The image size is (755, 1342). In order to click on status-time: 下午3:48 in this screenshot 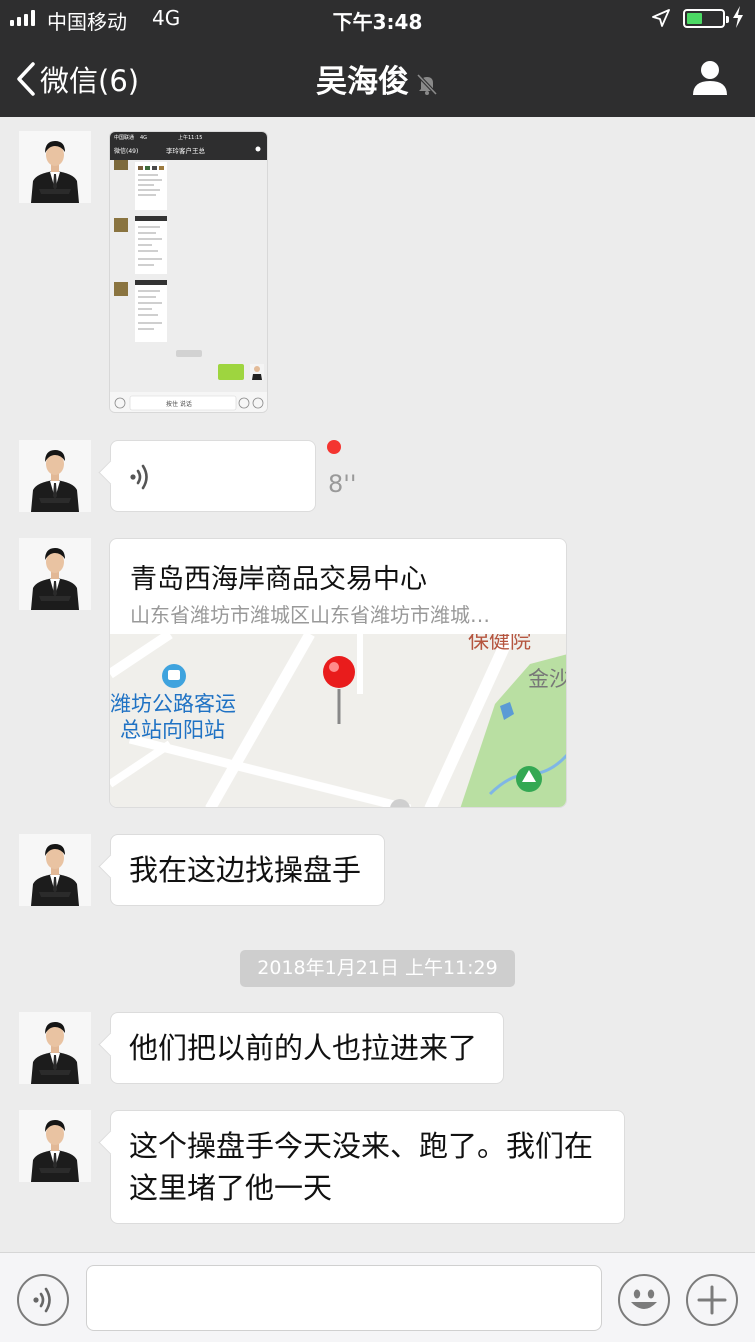, I will do `click(377, 22)`.